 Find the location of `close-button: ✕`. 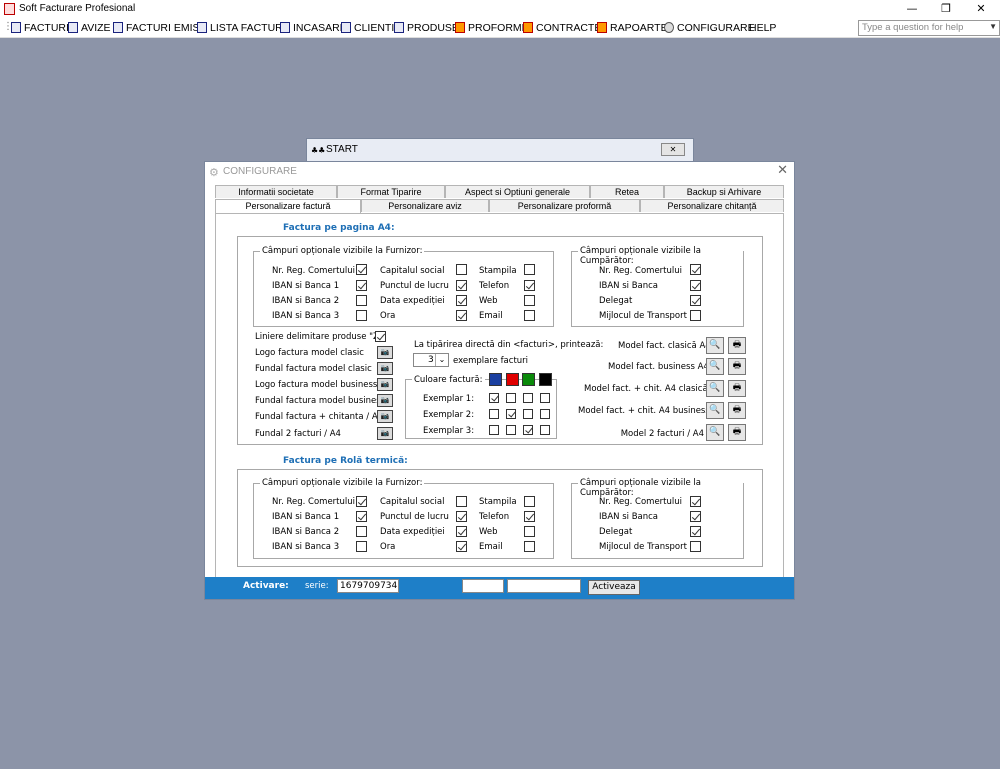

close-button: ✕ is located at coordinates (981, 9).